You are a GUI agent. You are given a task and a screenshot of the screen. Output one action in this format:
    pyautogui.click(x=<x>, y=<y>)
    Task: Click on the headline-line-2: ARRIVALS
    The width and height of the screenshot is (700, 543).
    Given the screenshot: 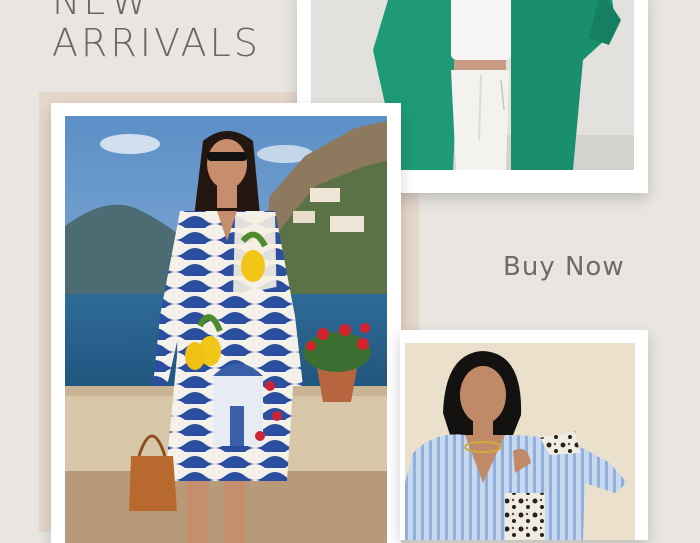 What is the action you would take?
    pyautogui.click(x=156, y=43)
    